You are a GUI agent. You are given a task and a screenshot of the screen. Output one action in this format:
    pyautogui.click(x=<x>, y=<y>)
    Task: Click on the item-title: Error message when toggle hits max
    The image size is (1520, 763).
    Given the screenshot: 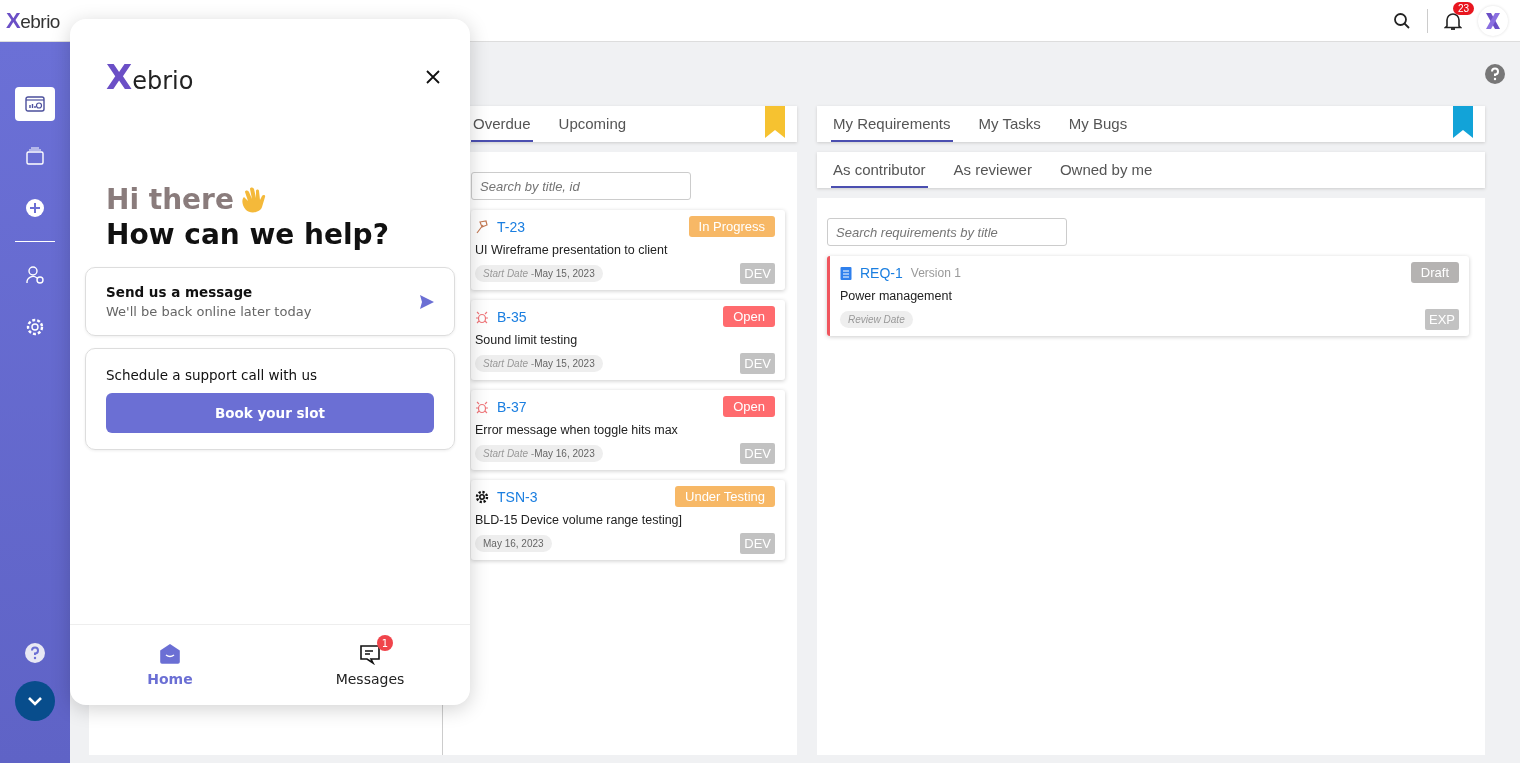 What is the action you would take?
    pyautogui.click(x=577, y=430)
    